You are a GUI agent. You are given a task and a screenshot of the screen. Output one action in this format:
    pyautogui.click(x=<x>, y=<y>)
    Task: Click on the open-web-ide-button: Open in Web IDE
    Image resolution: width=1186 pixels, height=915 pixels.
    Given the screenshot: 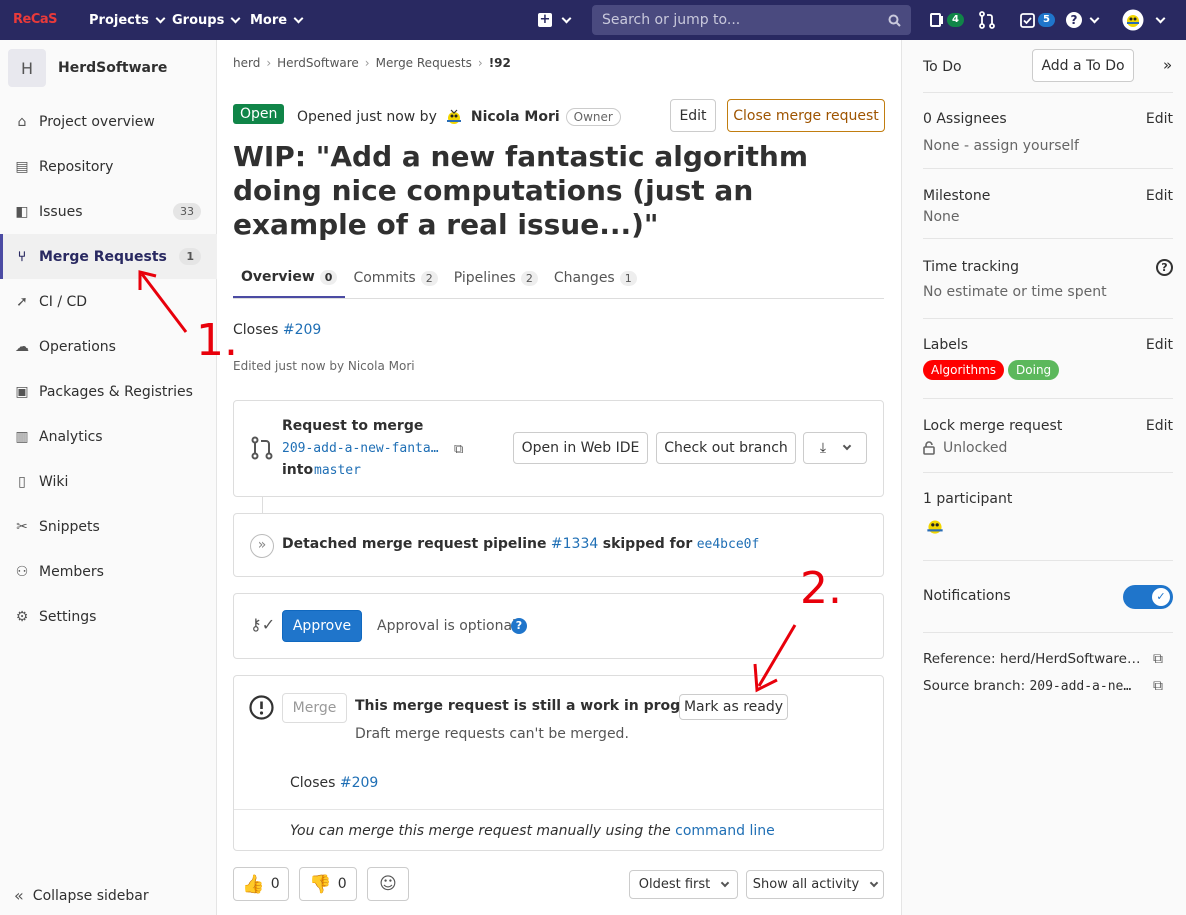 What is the action you would take?
    pyautogui.click(x=580, y=448)
    